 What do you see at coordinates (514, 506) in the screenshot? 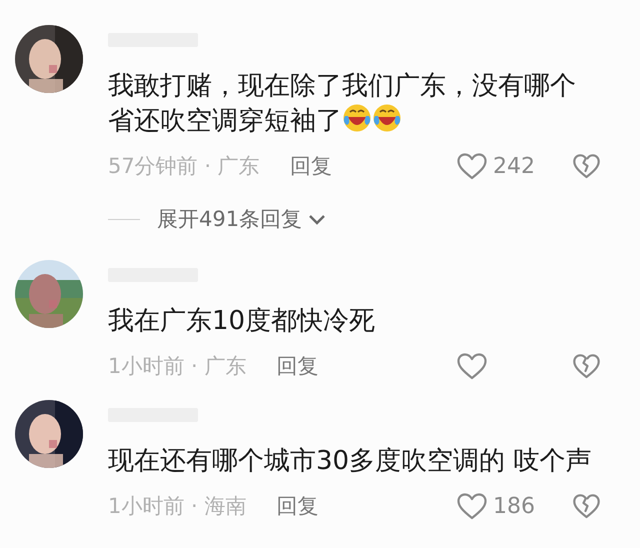
I see `like-count: 186` at bounding box center [514, 506].